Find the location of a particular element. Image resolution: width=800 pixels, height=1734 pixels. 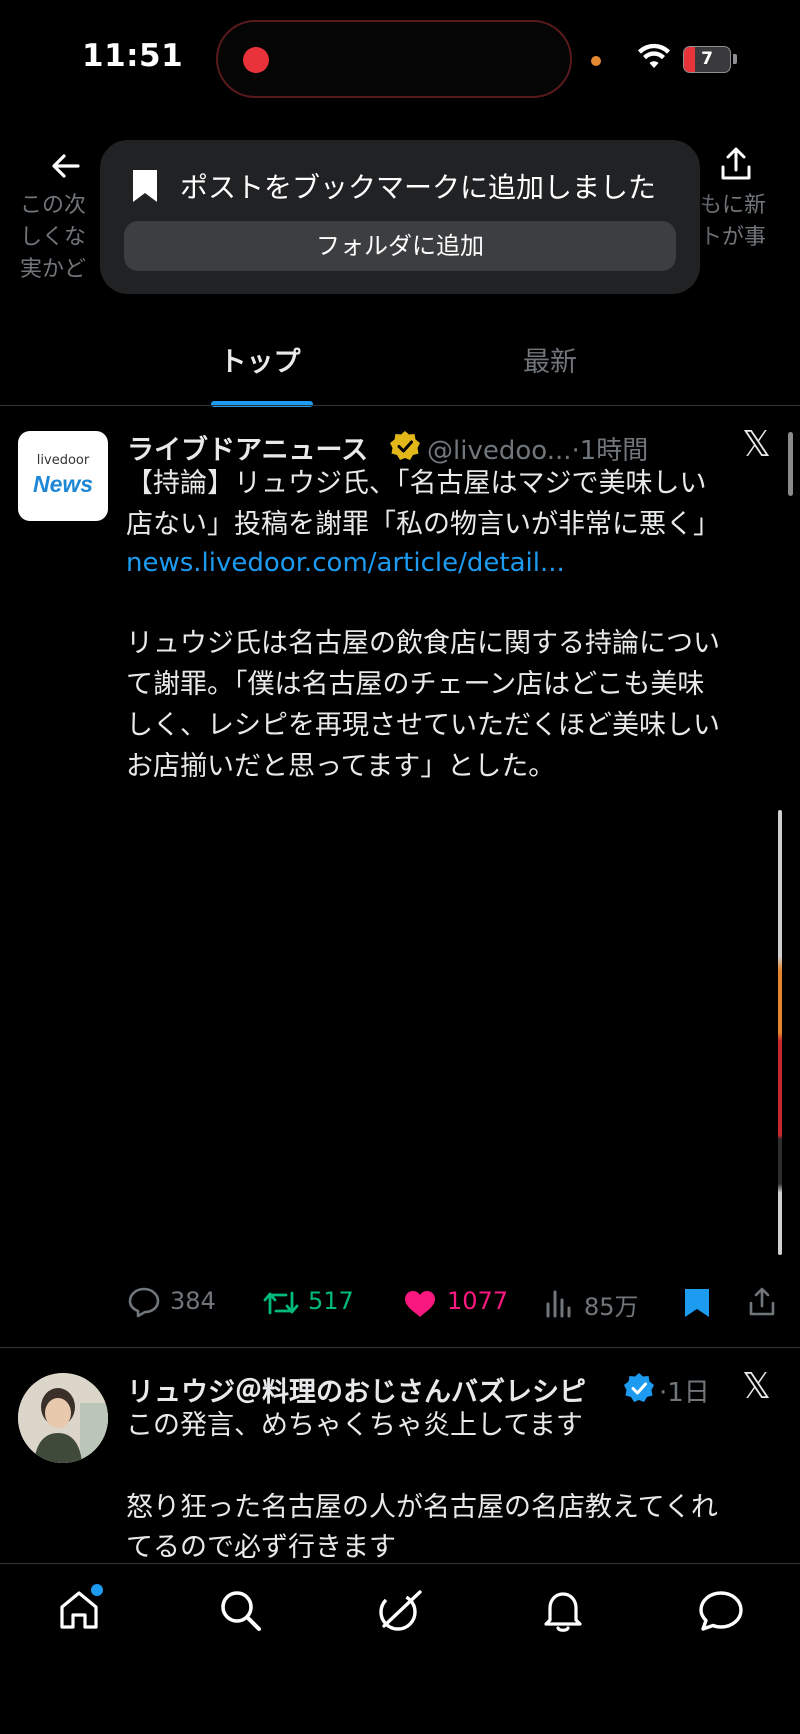

post-text-line: 店ない」投稿を謝罪「私の物言いが非常に悪く」 is located at coordinates (423, 524).